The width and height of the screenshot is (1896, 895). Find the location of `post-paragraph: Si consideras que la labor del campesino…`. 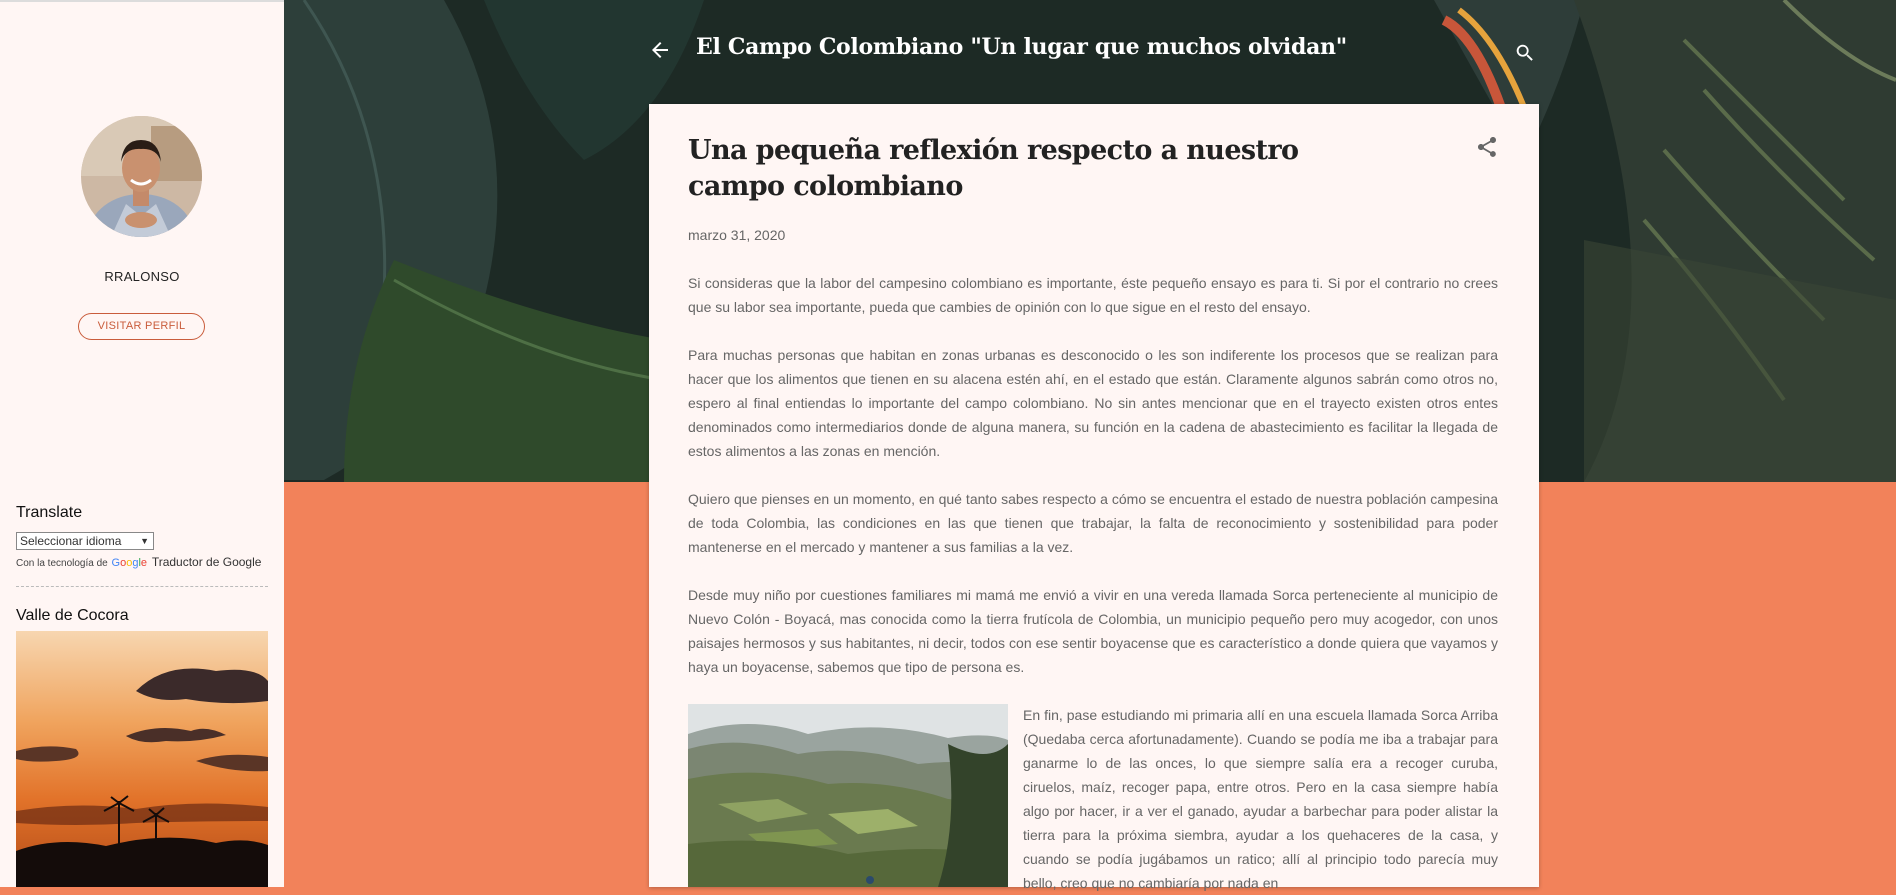

post-paragraph: Si consideras que la labor del campesino… is located at coordinates (1093, 295).